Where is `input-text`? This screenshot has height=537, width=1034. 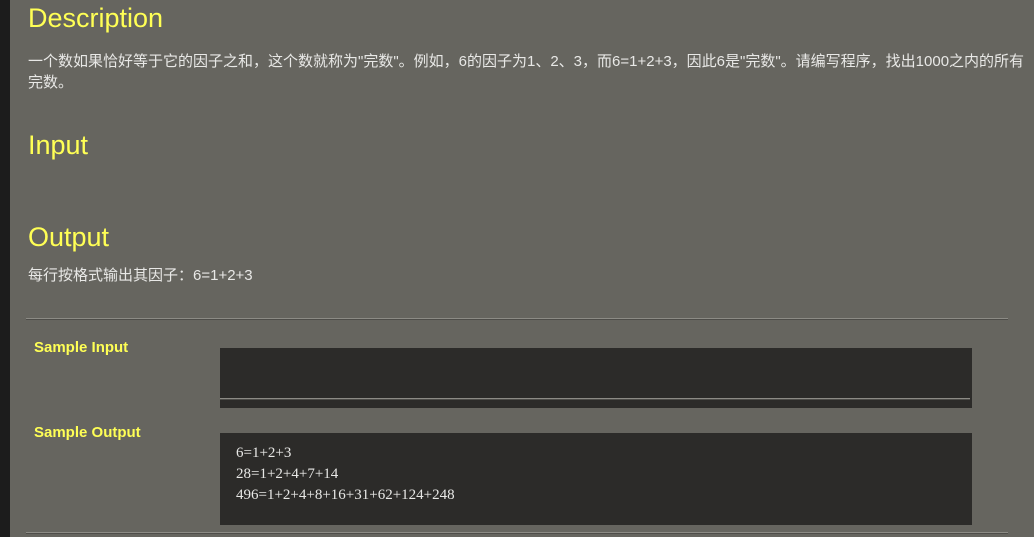
input-text is located at coordinates (528, 188).